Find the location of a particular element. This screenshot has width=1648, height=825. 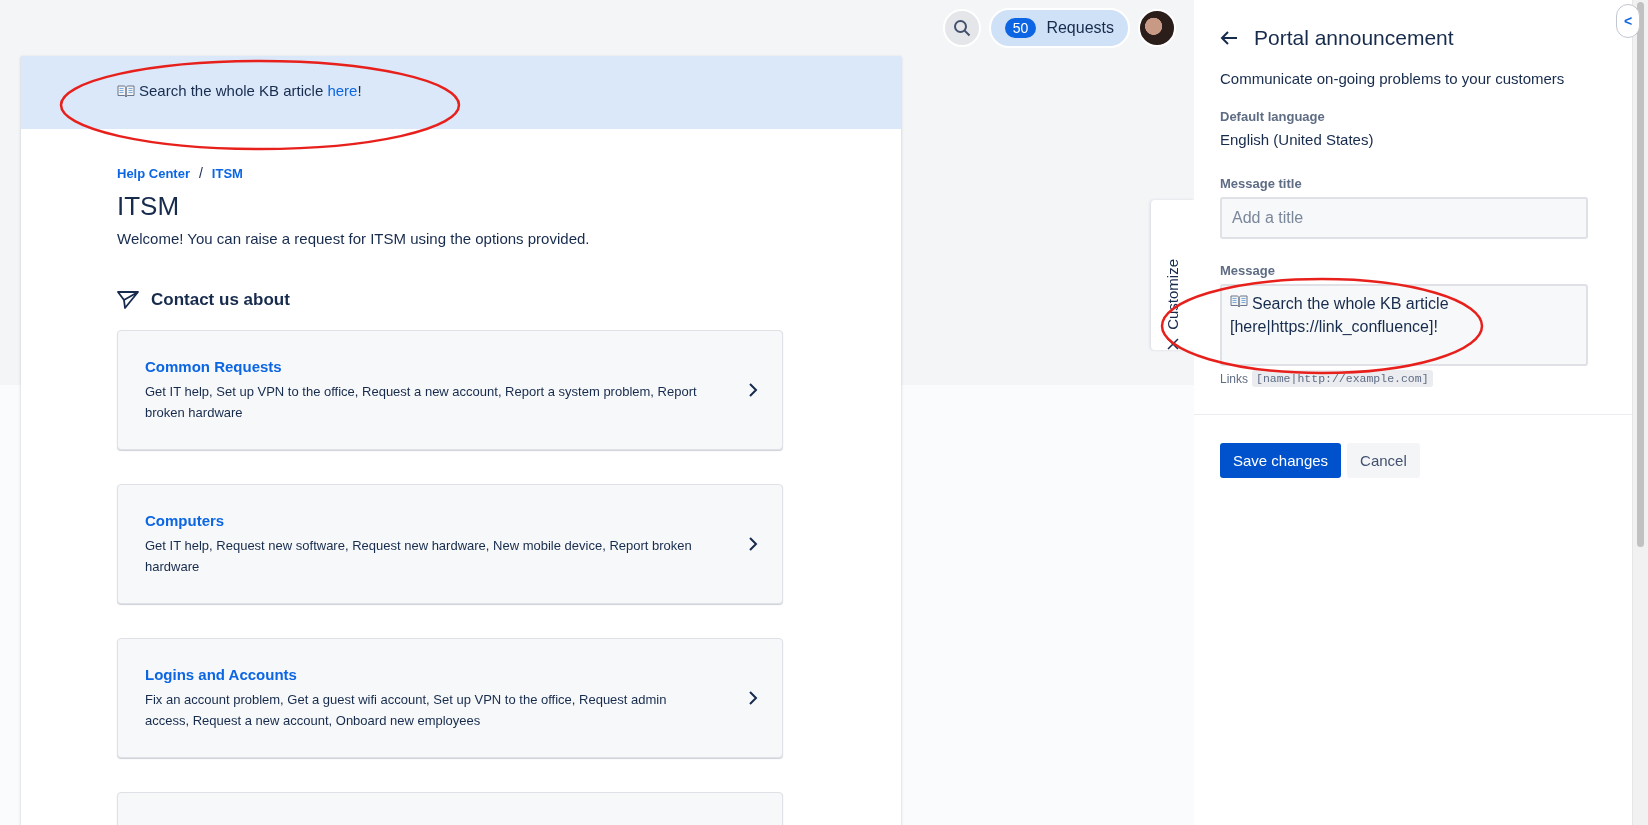

breadcrumb-link: Help Center is located at coordinates (153, 173).